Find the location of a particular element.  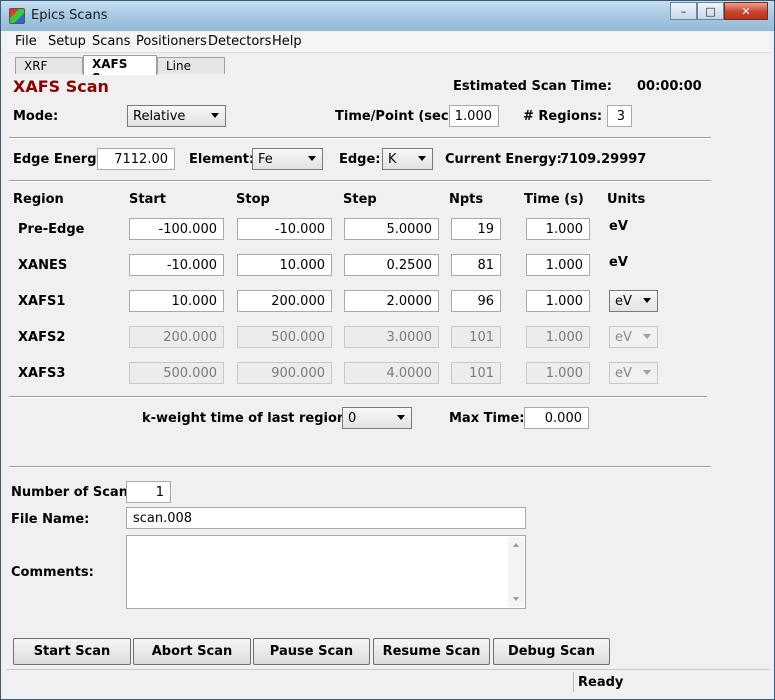

comments-scrollbar is located at coordinates (516, 572).